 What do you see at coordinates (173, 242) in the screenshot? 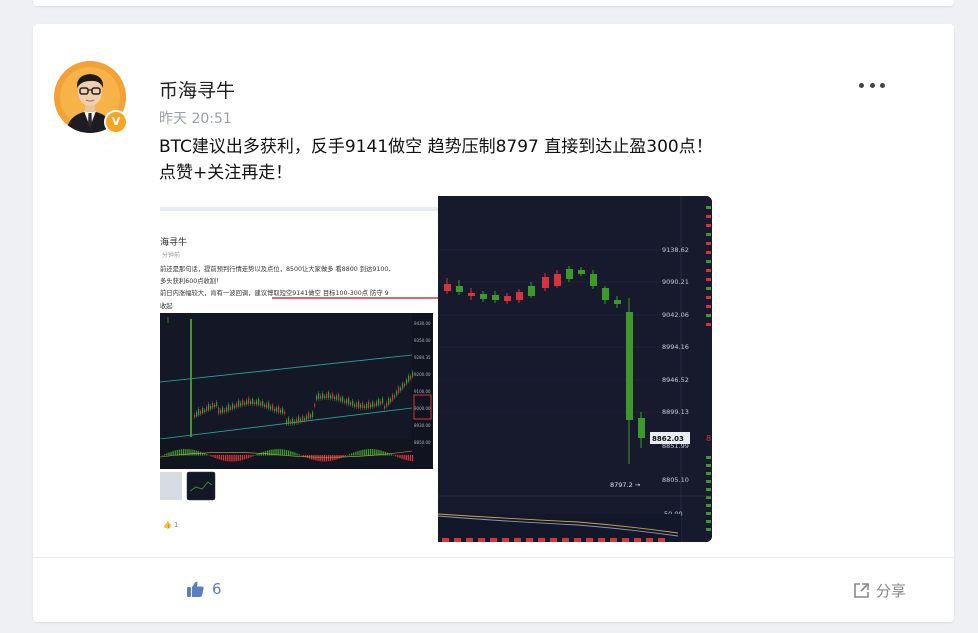
I see `img1-author: 海寻牛` at bounding box center [173, 242].